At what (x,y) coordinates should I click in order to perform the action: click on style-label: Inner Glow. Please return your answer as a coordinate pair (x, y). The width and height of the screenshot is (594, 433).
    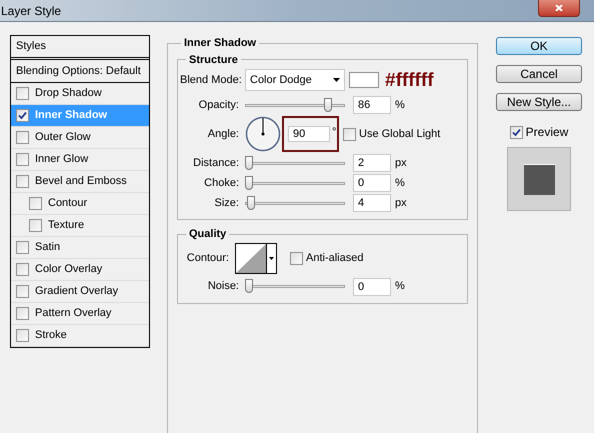
    Looking at the image, I should click on (61, 160).